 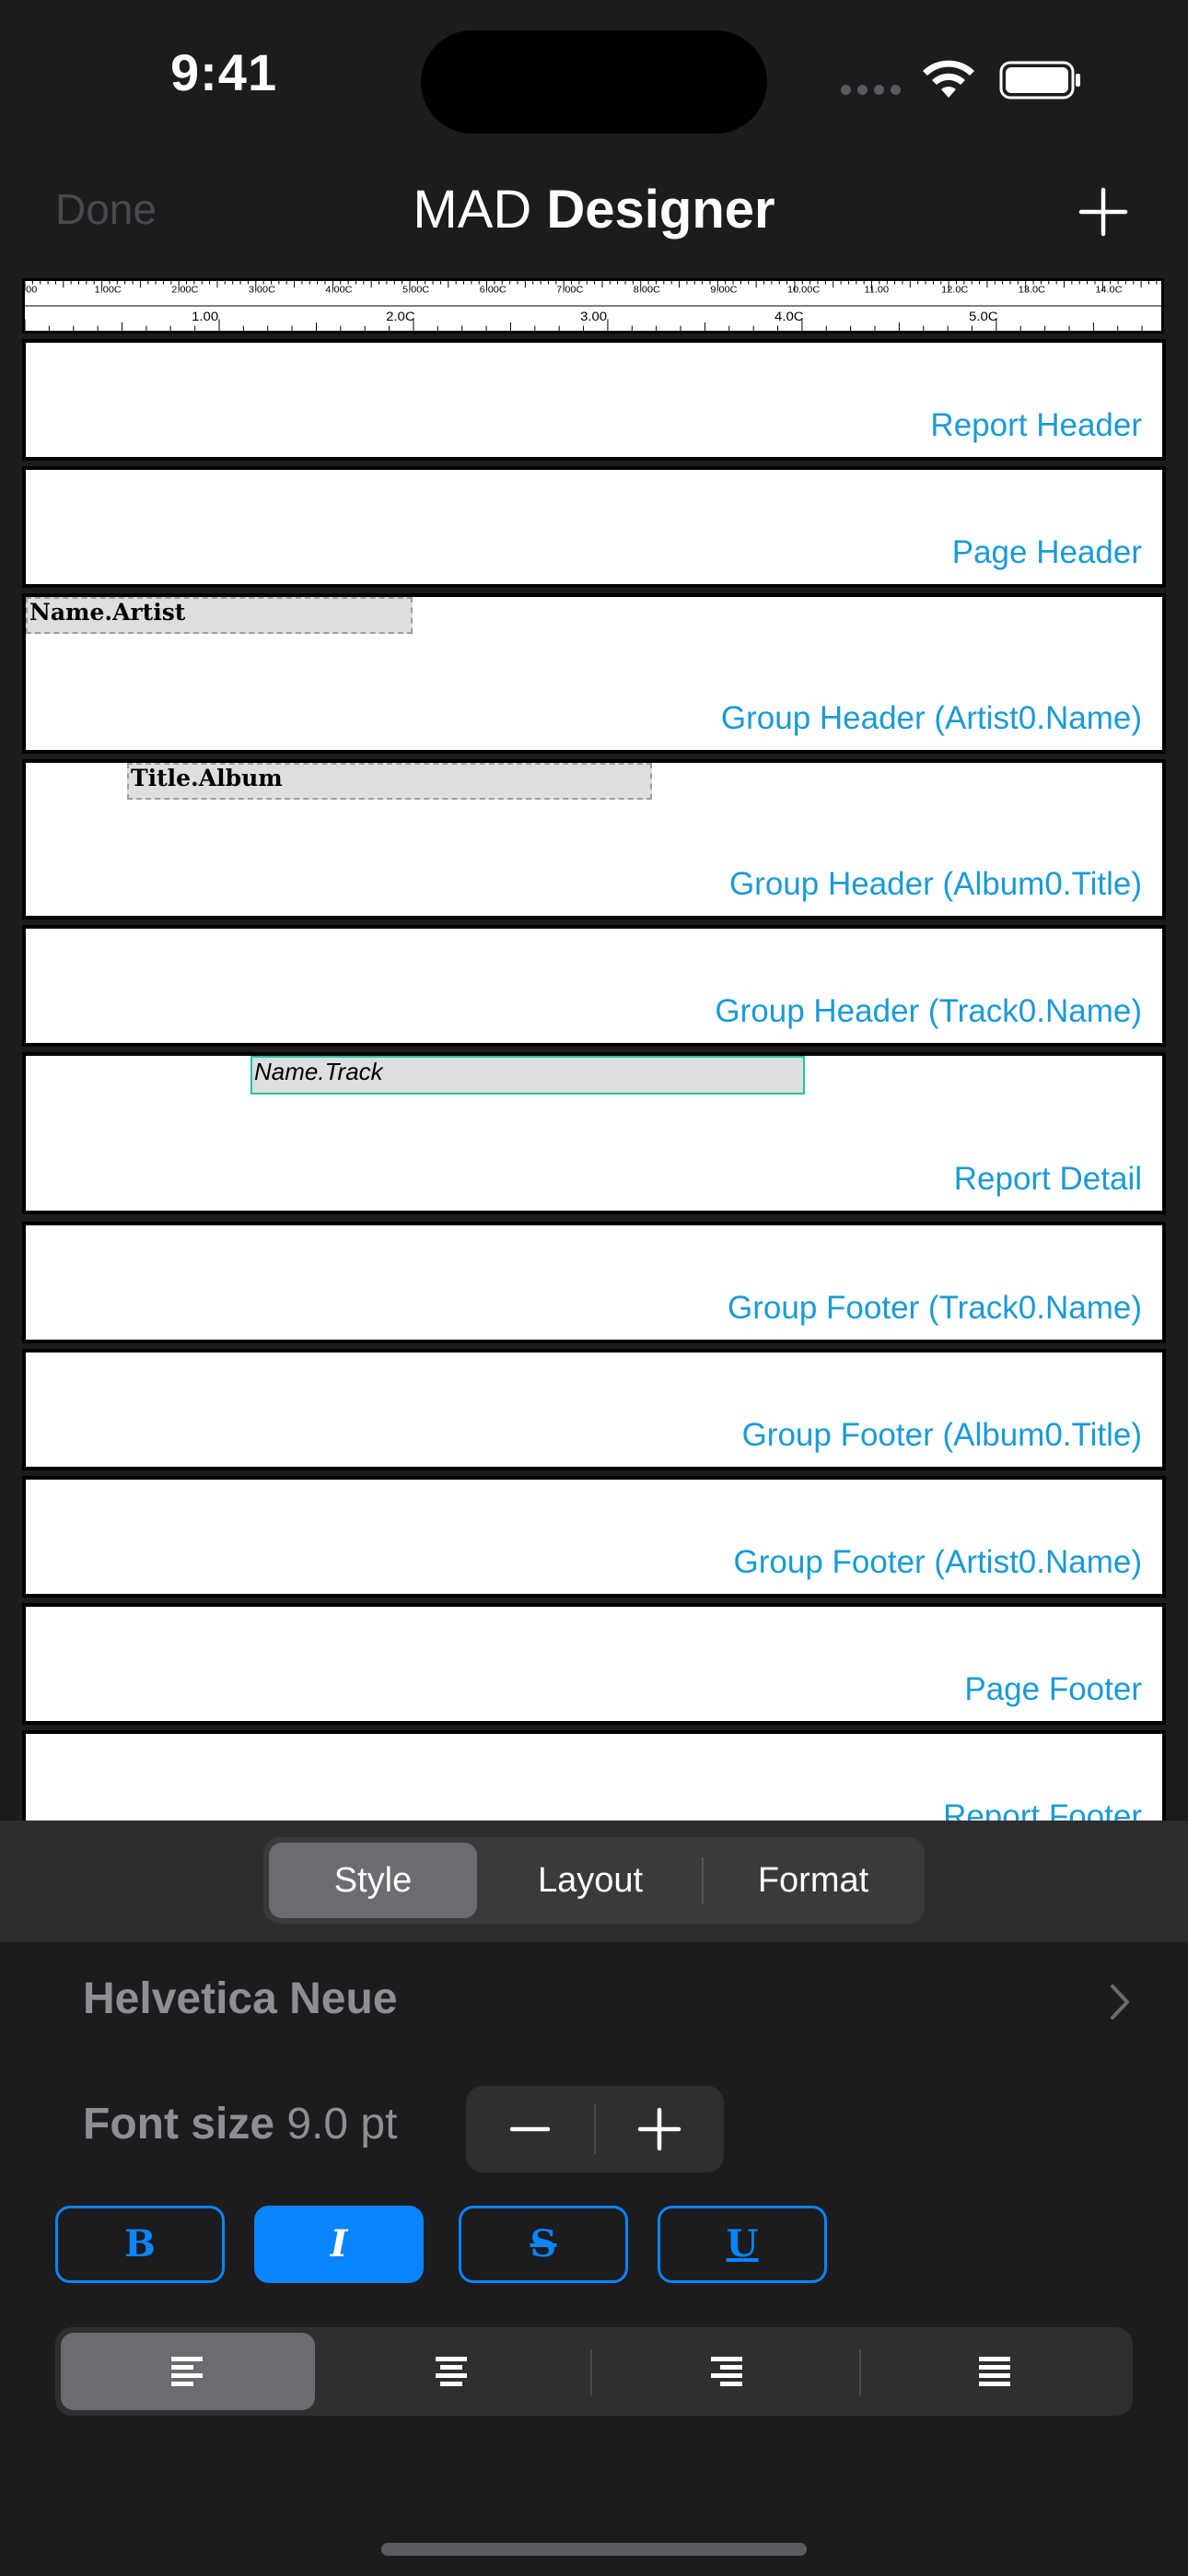 What do you see at coordinates (742, 2244) in the screenshot?
I see `underline-button: U` at bounding box center [742, 2244].